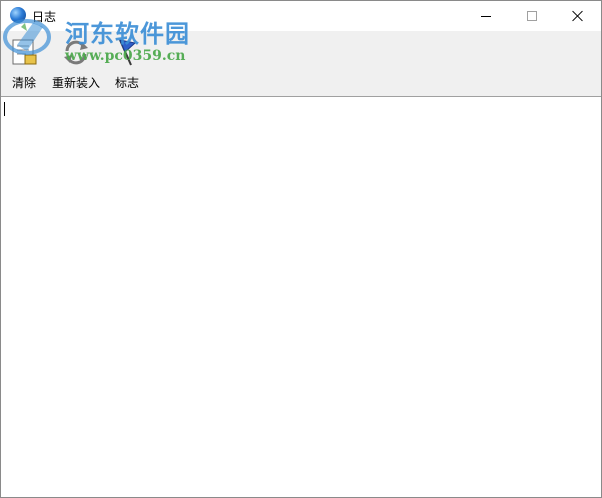 Image resolution: width=602 pixels, height=498 pixels. Describe the element at coordinates (126, 83) in the screenshot. I see `flag-label: 标志` at that location.